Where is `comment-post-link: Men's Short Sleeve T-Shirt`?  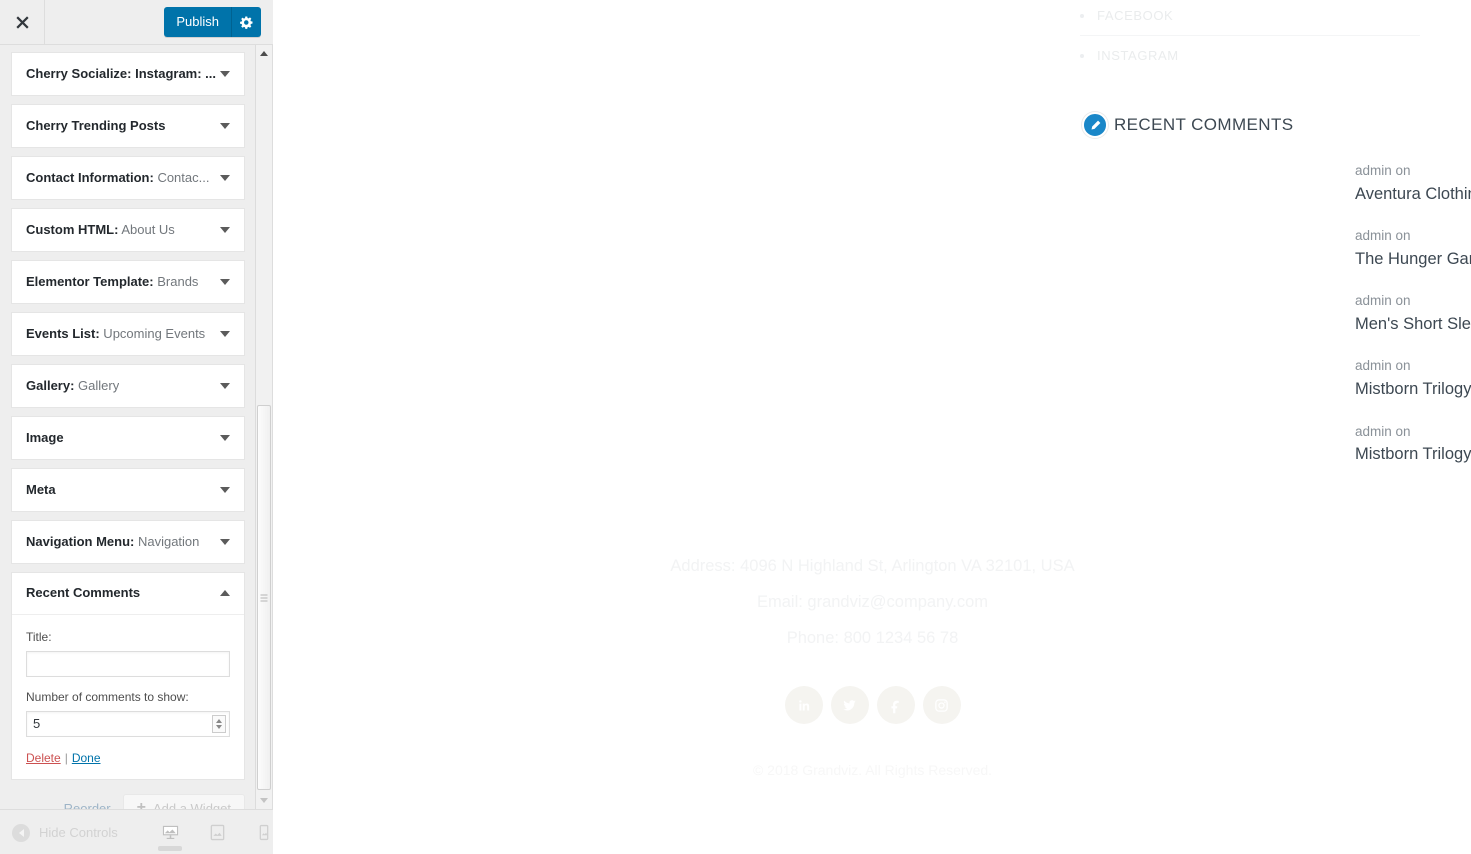 comment-post-link: Men's Short Sleeve T-Shirt is located at coordinates (1413, 325).